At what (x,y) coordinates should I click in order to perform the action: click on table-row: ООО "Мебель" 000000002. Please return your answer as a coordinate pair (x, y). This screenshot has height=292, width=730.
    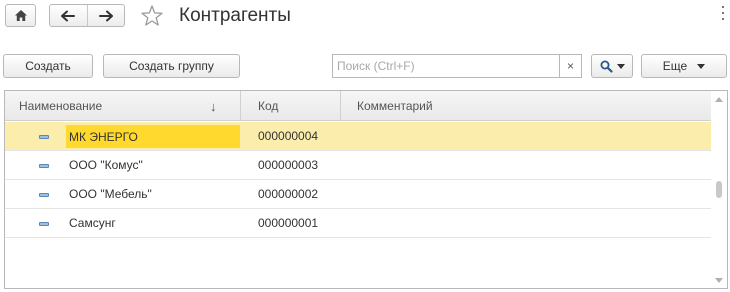
    Looking at the image, I should click on (358, 194).